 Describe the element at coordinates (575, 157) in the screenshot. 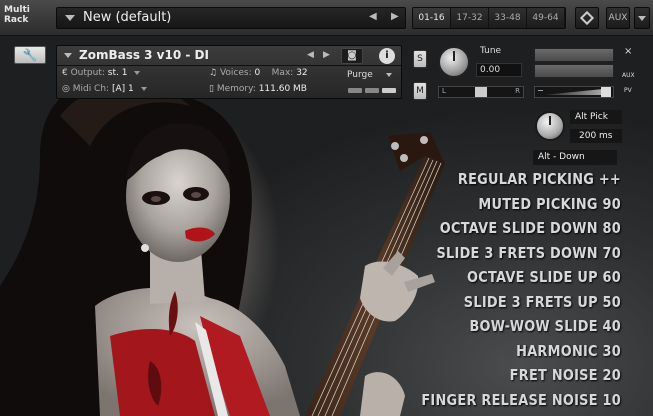

I see `alt-pick-mode-selector: Alt - Down` at that location.